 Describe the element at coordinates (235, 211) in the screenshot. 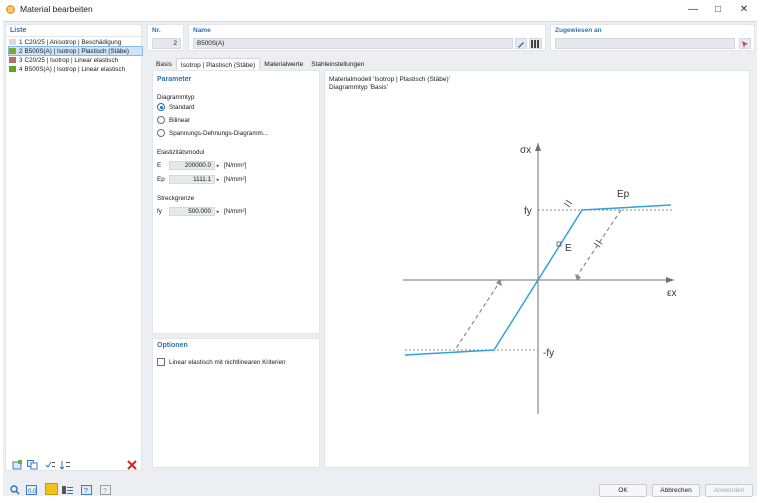

I see `fy-unit: [N/mm²]` at that location.